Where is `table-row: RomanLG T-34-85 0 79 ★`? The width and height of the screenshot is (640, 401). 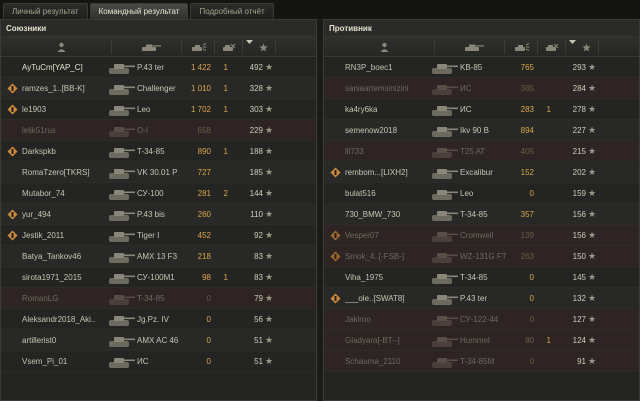 table-row: RomanLG T-34-85 0 79 ★ is located at coordinates (158, 298).